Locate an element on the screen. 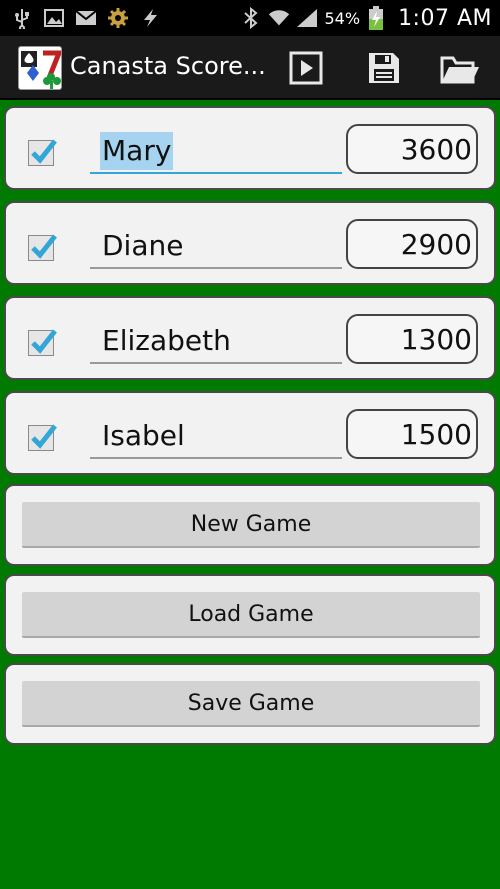 The image size is (500, 889). bluetooth-icon is located at coordinates (251, 18).